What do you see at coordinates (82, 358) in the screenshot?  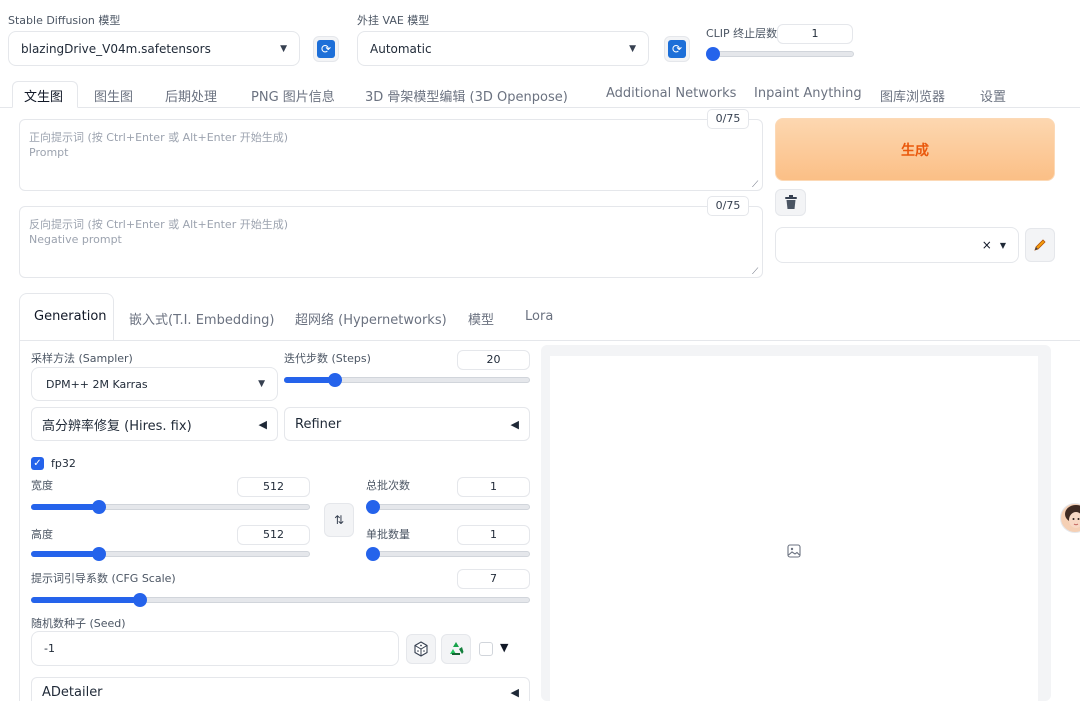 I see `sampler-label: 采样方法 (Sampler)` at bounding box center [82, 358].